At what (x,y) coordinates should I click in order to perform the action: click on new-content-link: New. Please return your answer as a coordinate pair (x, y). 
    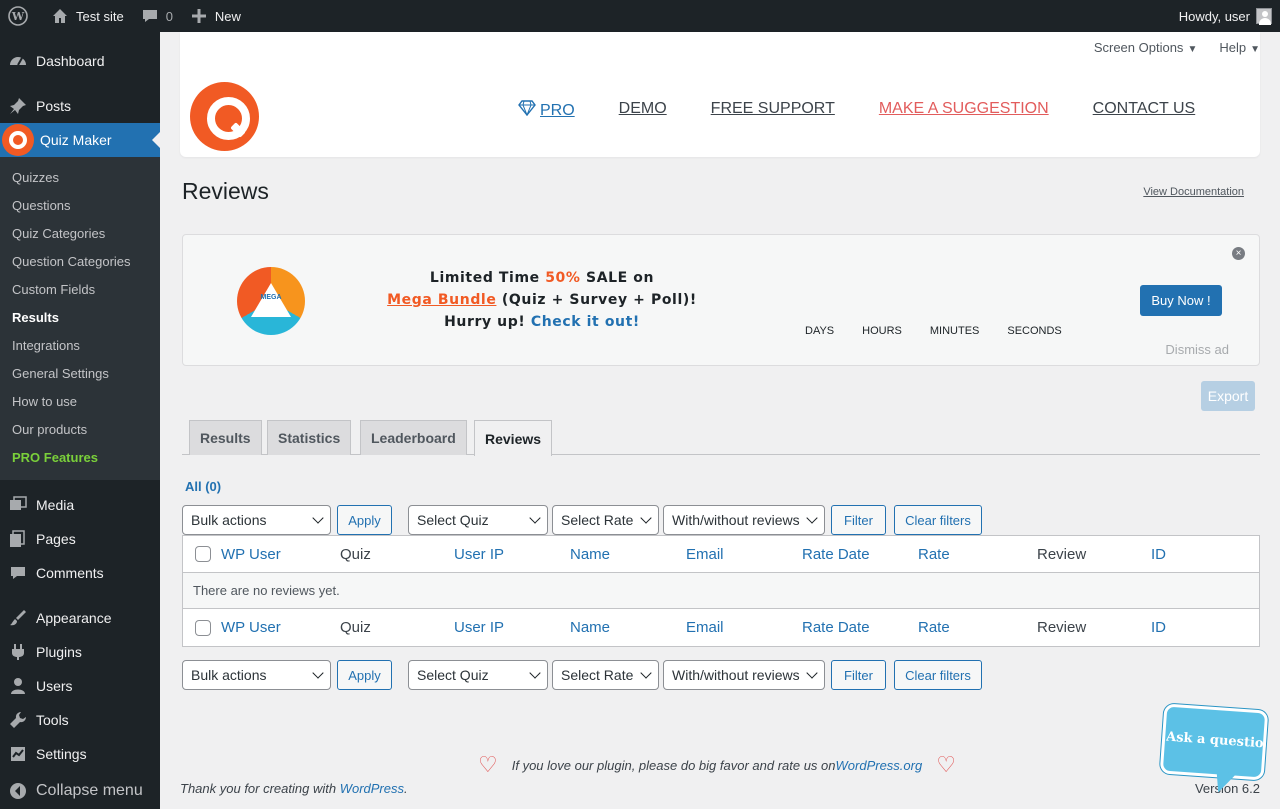
    Looking at the image, I should click on (215, 16).